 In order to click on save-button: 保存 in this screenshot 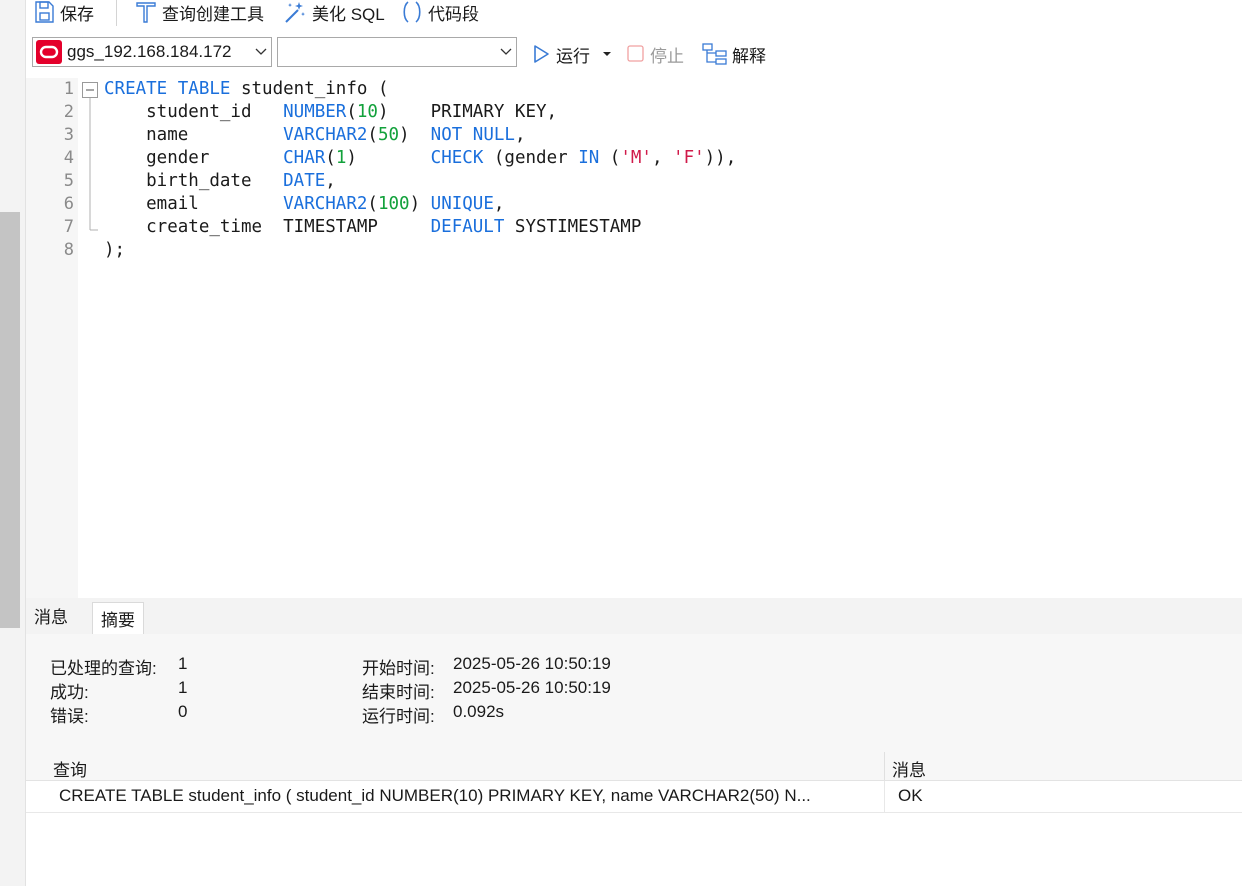, I will do `click(63, 12)`.